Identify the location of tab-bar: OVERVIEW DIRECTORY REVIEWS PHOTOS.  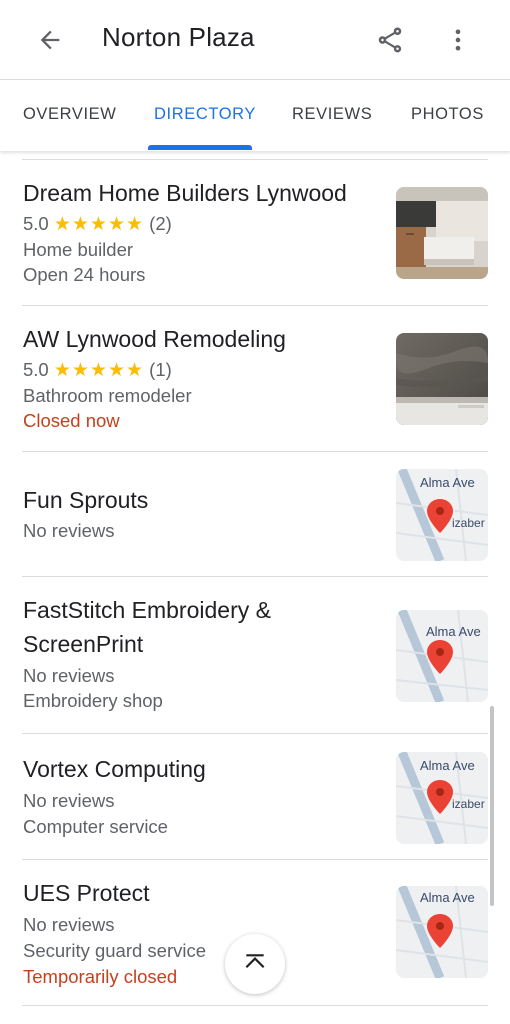
(255, 116).